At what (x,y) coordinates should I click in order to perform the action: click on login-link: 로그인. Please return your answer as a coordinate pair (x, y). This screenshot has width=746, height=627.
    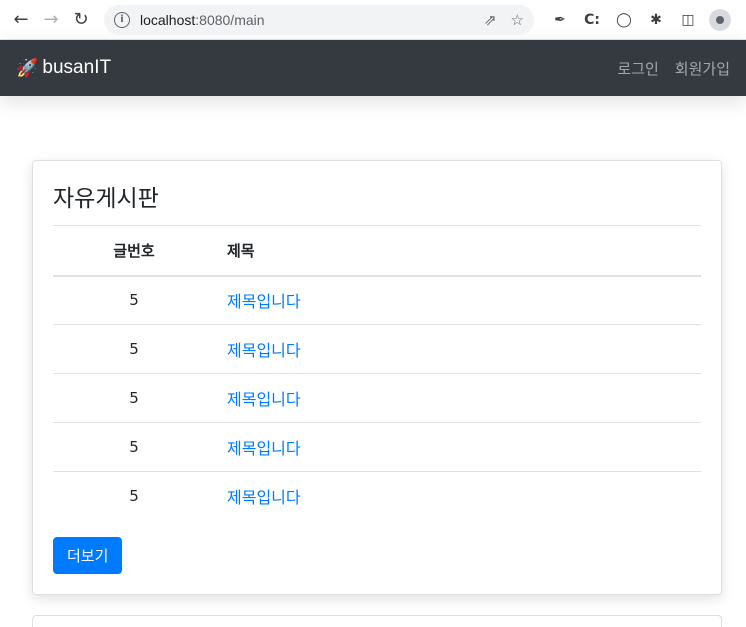
    Looking at the image, I should click on (637, 68).